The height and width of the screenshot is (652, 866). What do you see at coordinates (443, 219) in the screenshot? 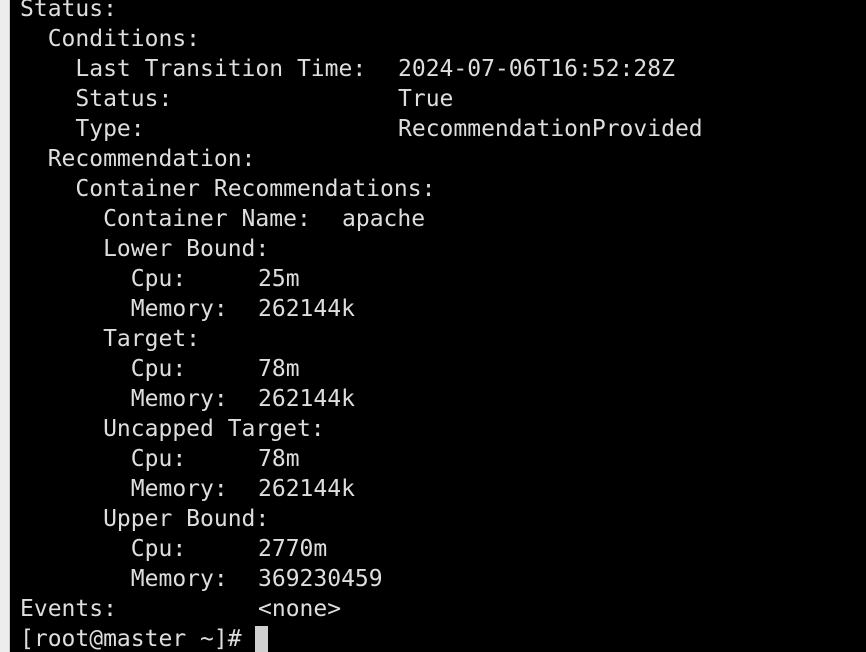
I see `output-line-container-name: Container Name: apache` at bounding box center [443, 219].